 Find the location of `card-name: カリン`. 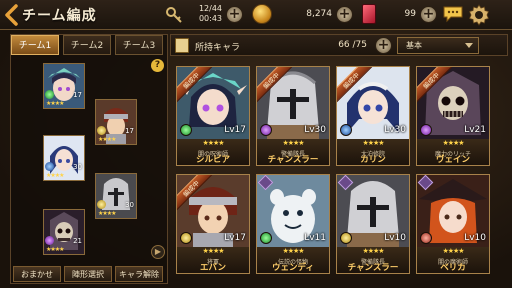

card-name: カリン is located at coordinates (373, 160).